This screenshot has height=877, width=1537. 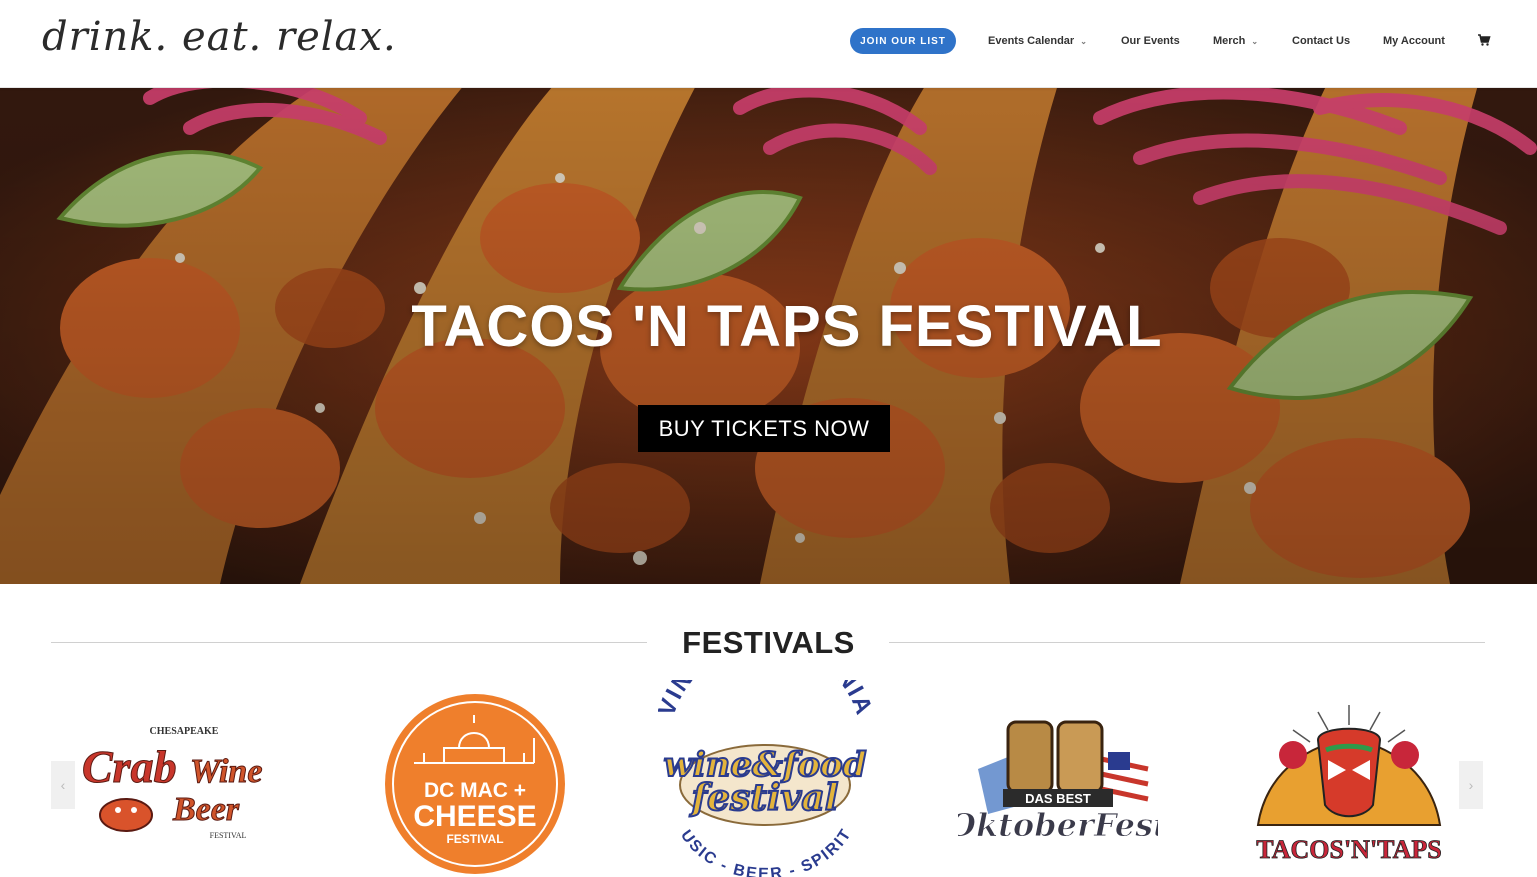 What do you see at coordinates (1058, 825) in the screenshot?
I see `oktoberfest-title: OktoberFest` at bounding box center [1058, 825].